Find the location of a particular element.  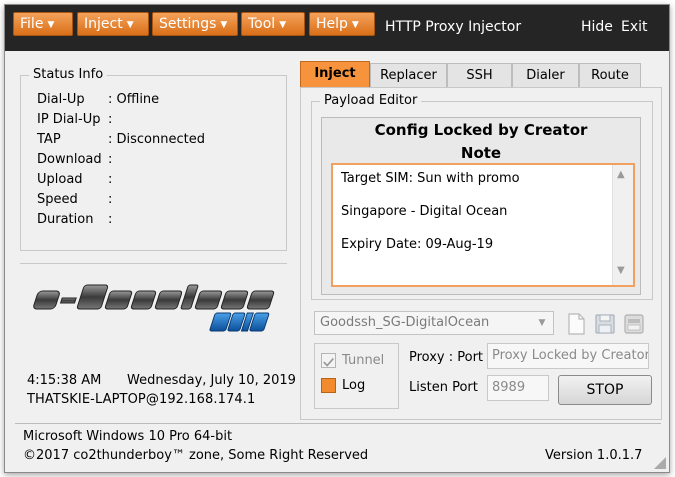

menu-settings-label: Settings is located at coordinates (188, 24).